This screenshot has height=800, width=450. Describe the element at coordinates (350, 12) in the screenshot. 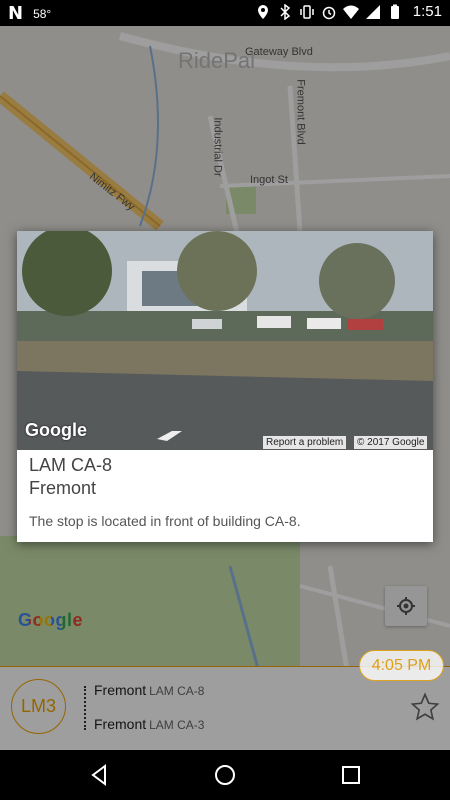

I see `wifi-icon` at that location.